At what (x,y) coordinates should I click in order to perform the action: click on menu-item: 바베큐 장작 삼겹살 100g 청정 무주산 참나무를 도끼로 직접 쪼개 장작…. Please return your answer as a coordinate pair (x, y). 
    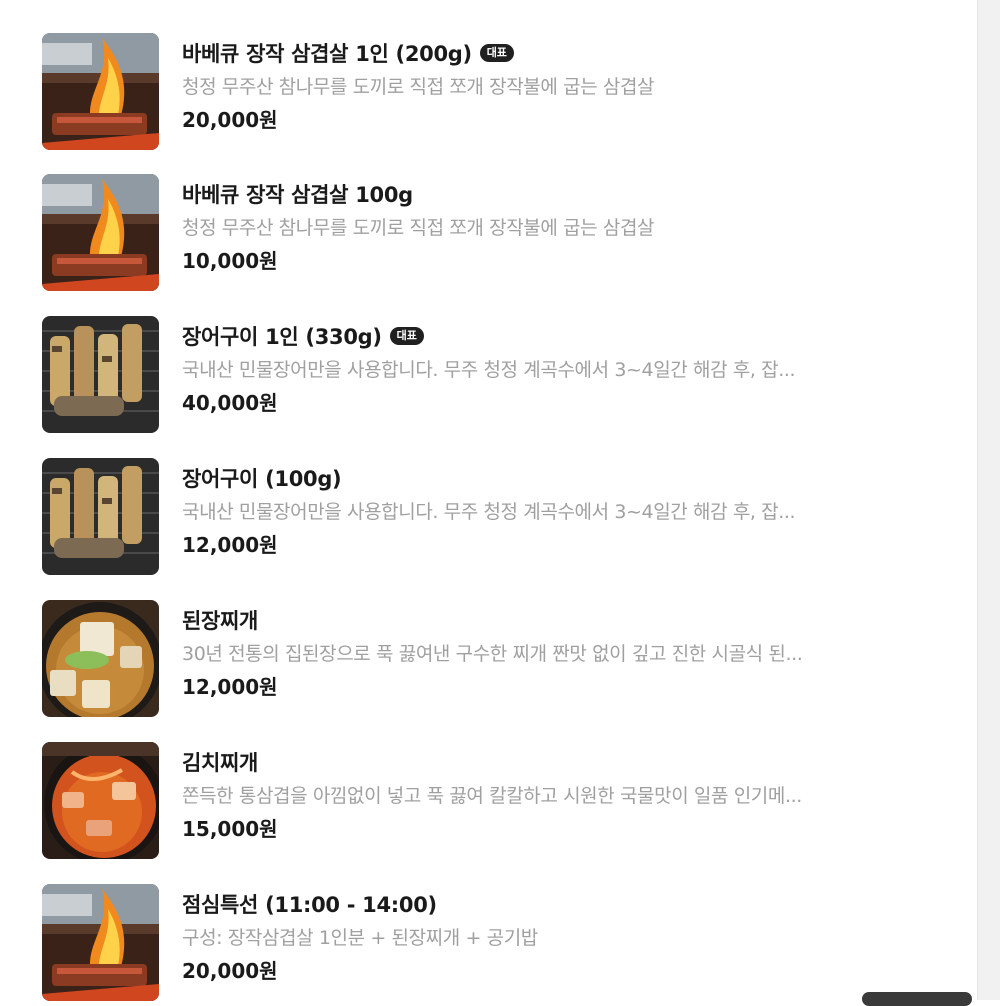
    Looking at the image, I should click on (492, 233).